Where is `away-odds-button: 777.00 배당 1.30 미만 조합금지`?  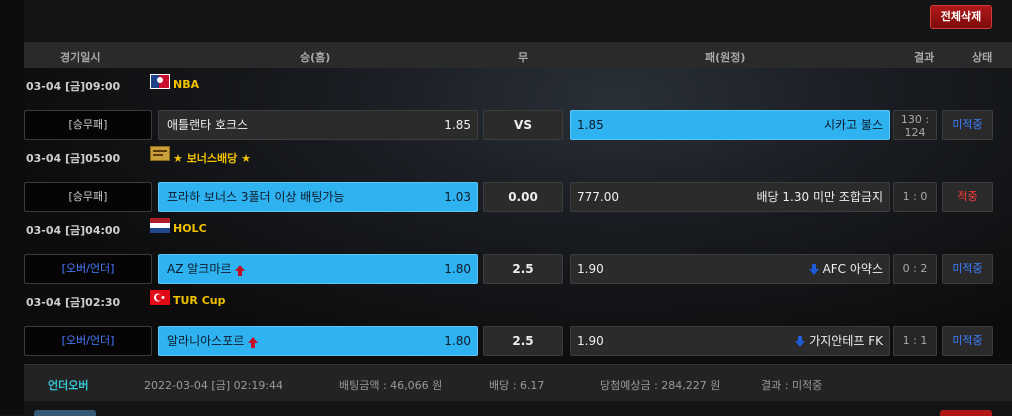 away-odds-button: 777.00 배당 1.30 미만 조합금지 is located at coordinates (730, 197).